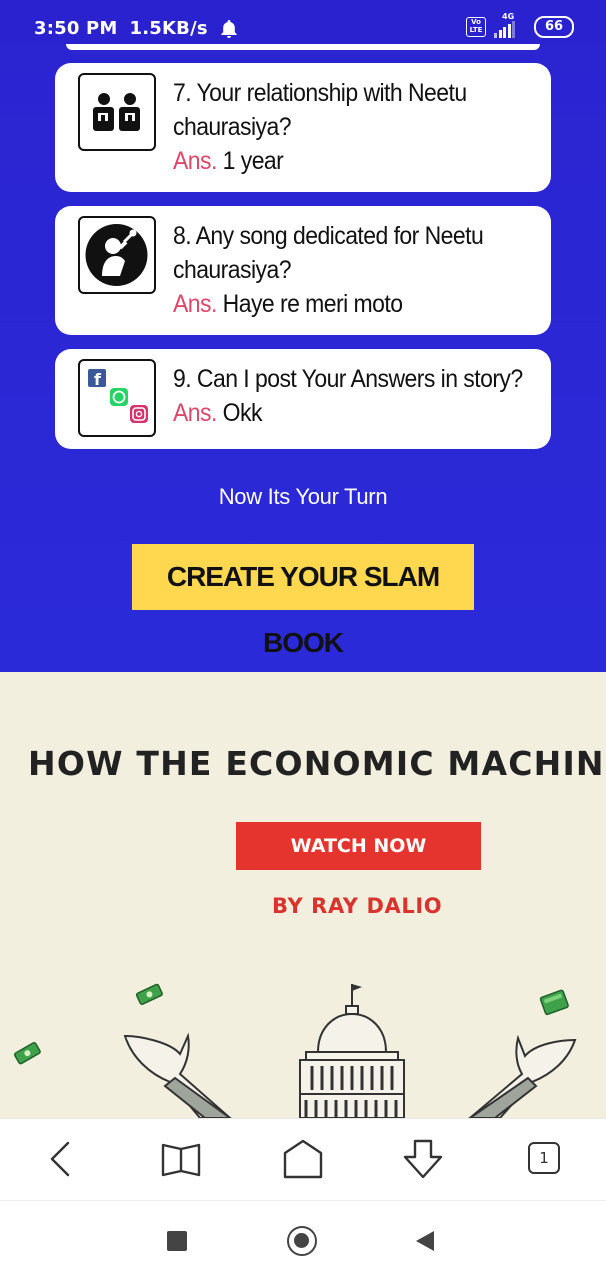 The image size is (606, 1281). I want to click on answer-line: Ans. Haye re meri moto, so click(361, 304).